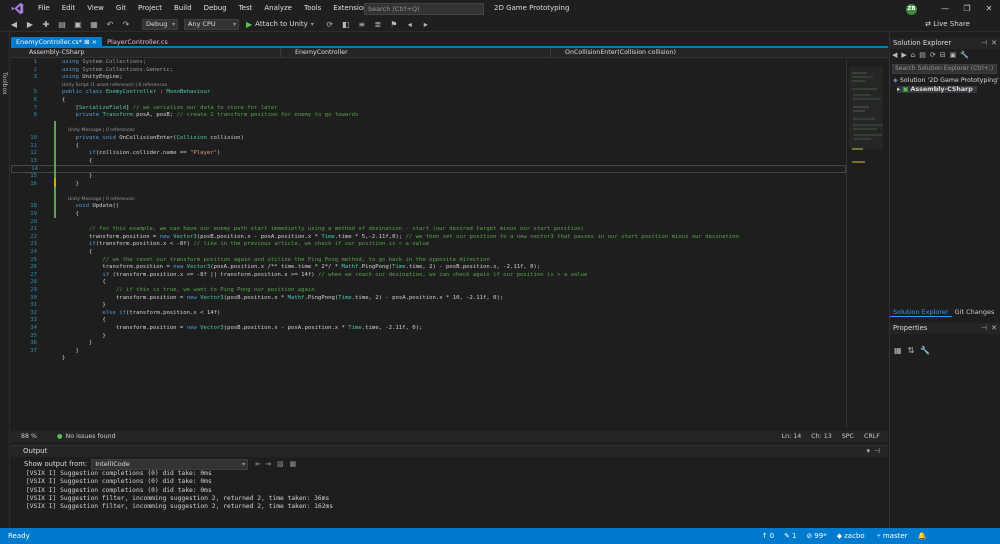 This screenshot has width=1000, height=544. Describe the element at coordinates (394, 24) in the screenshot. I see `bookmark-icon: ⚑` at that location.